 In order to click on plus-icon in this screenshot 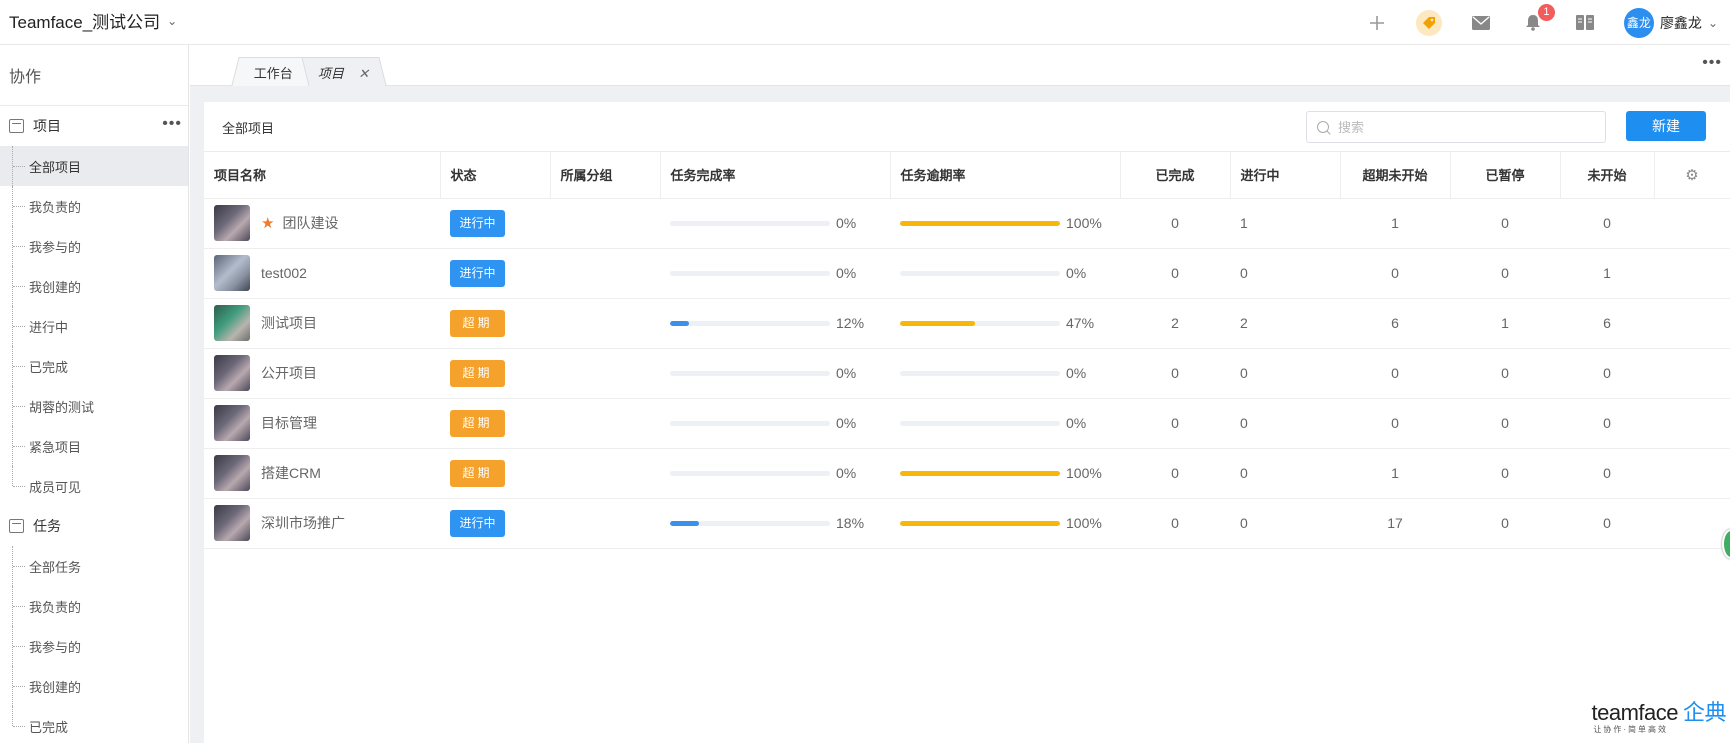, I will do `click(1377, 23)`.